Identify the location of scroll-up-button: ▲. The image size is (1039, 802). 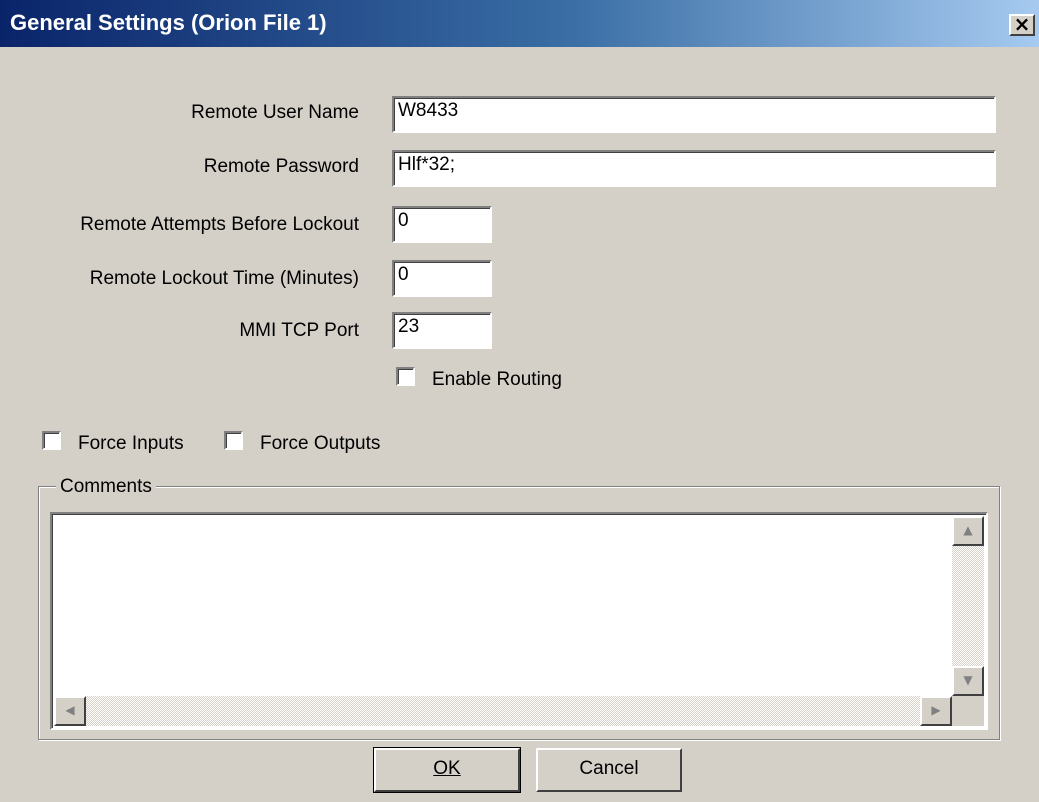
(968, 531).